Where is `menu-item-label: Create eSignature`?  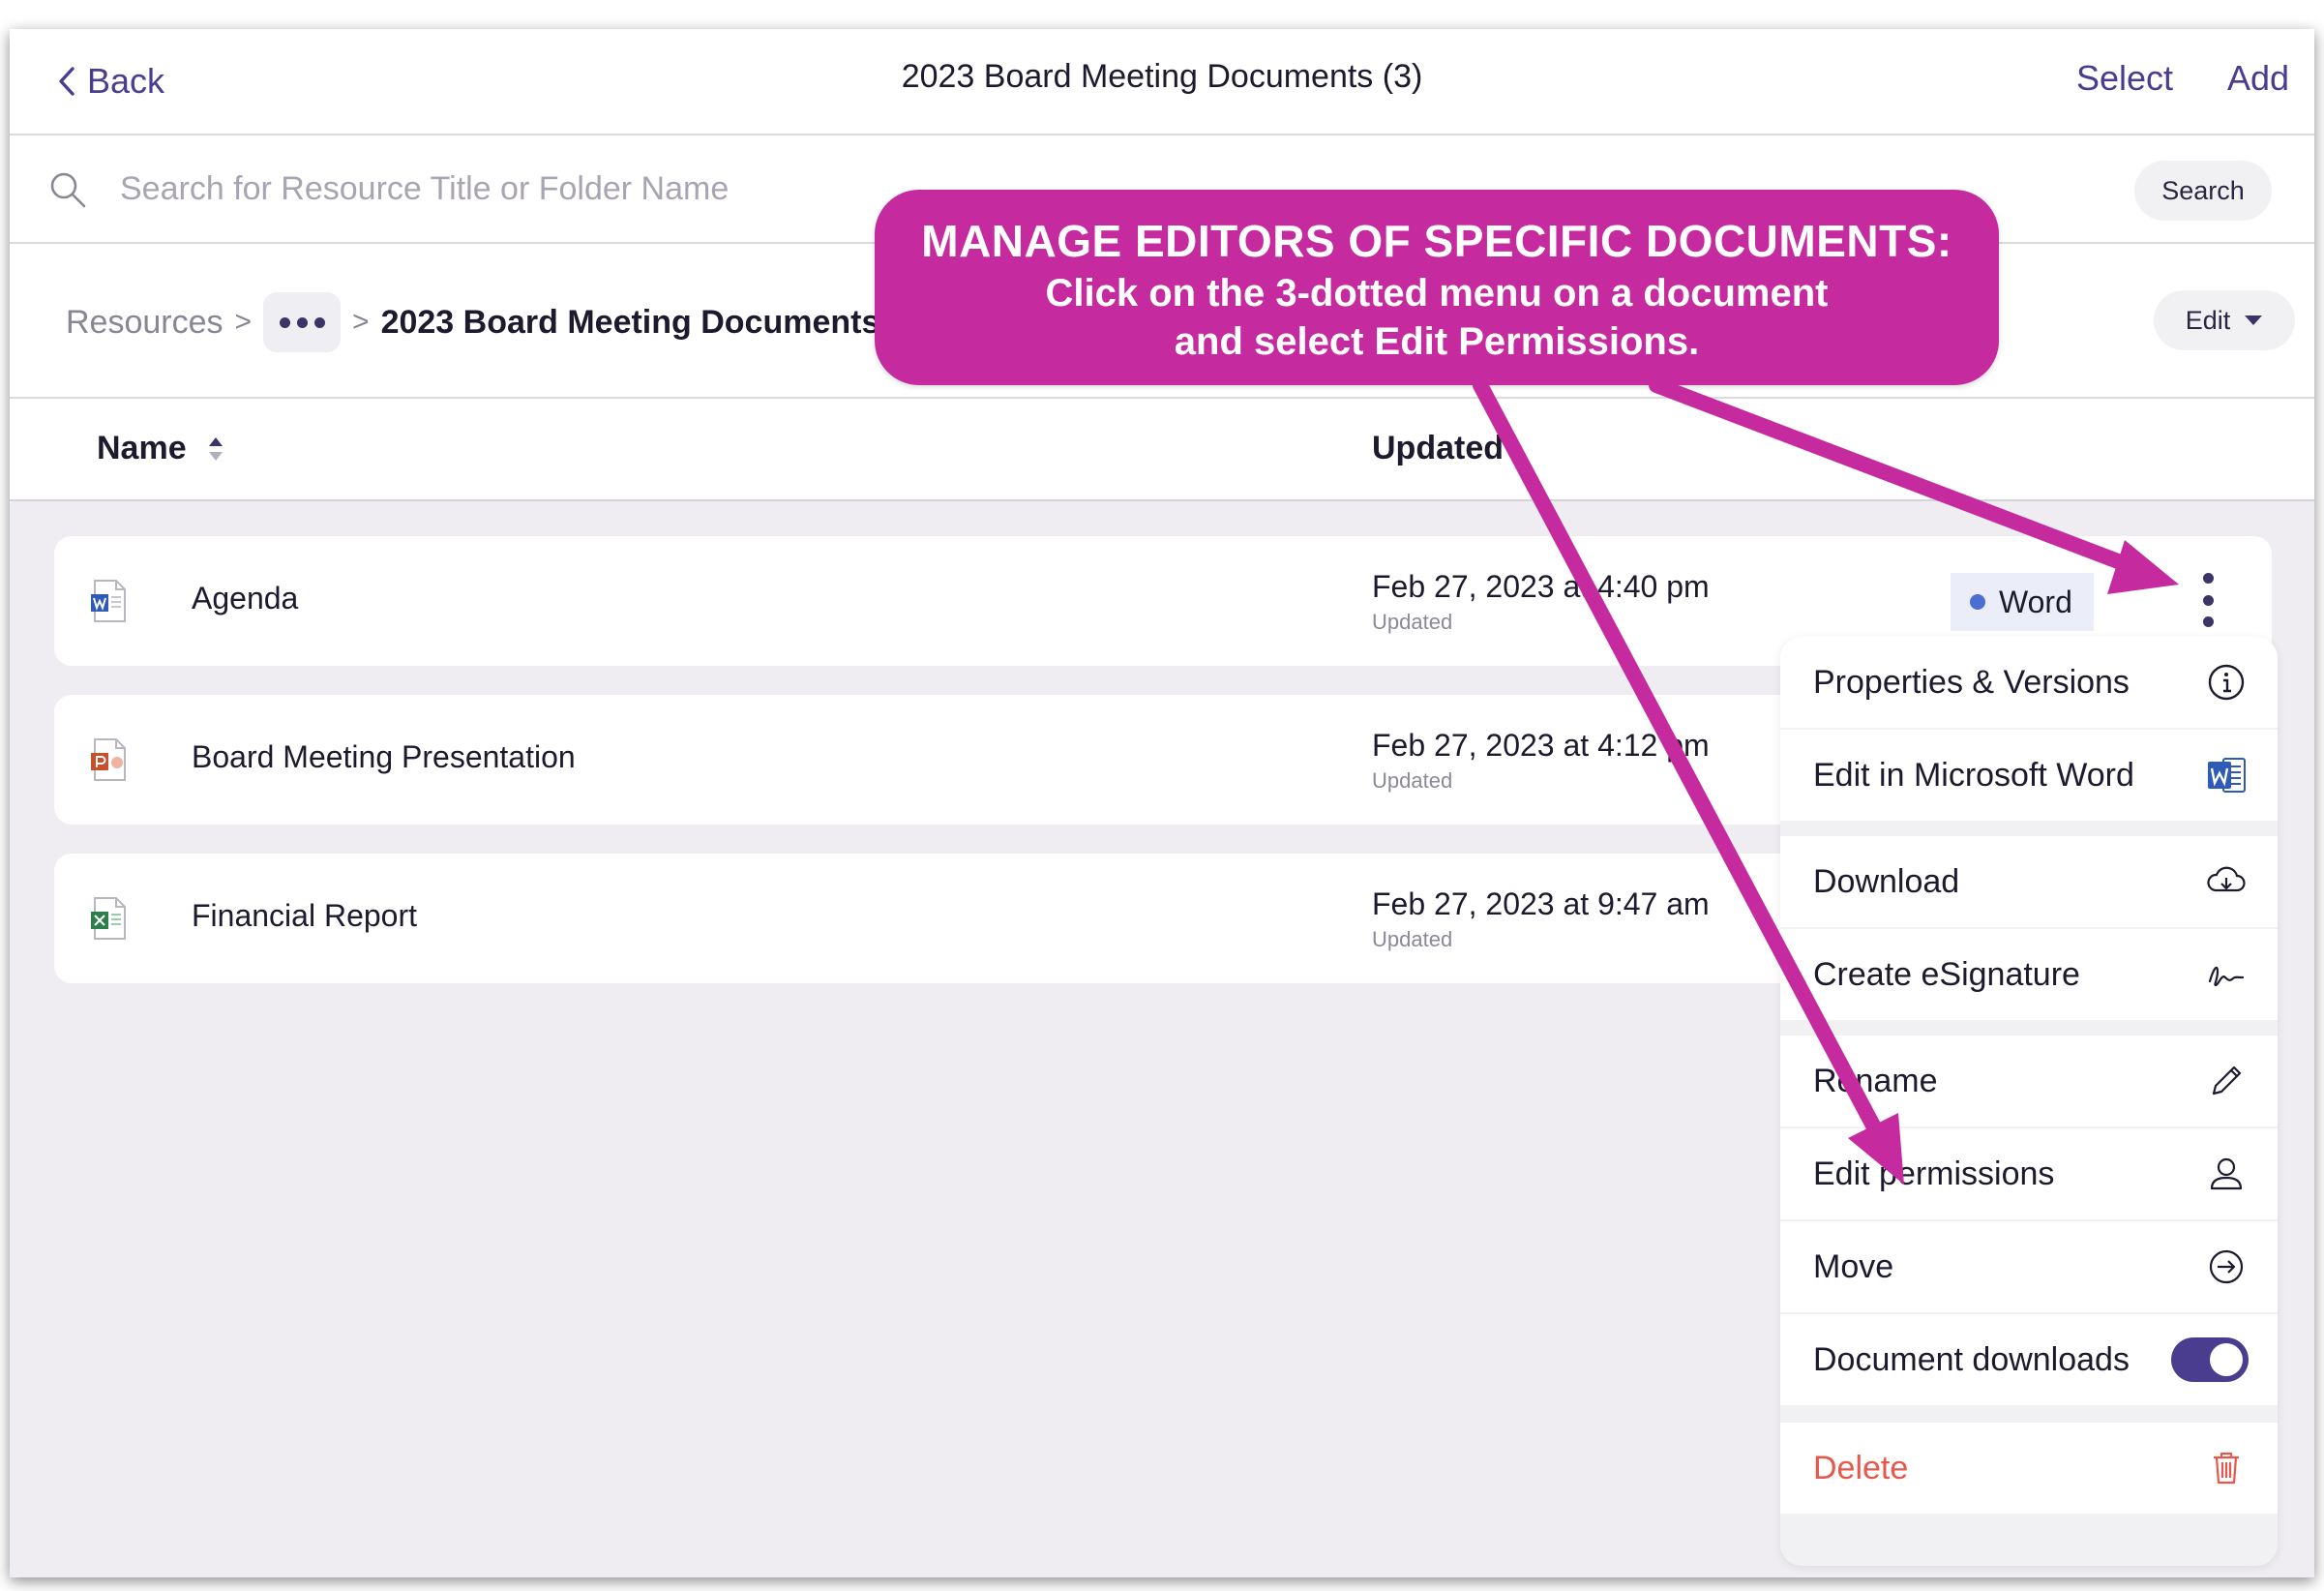 menu-item-label: Create eSignature is located at coordinates (1947, 974).